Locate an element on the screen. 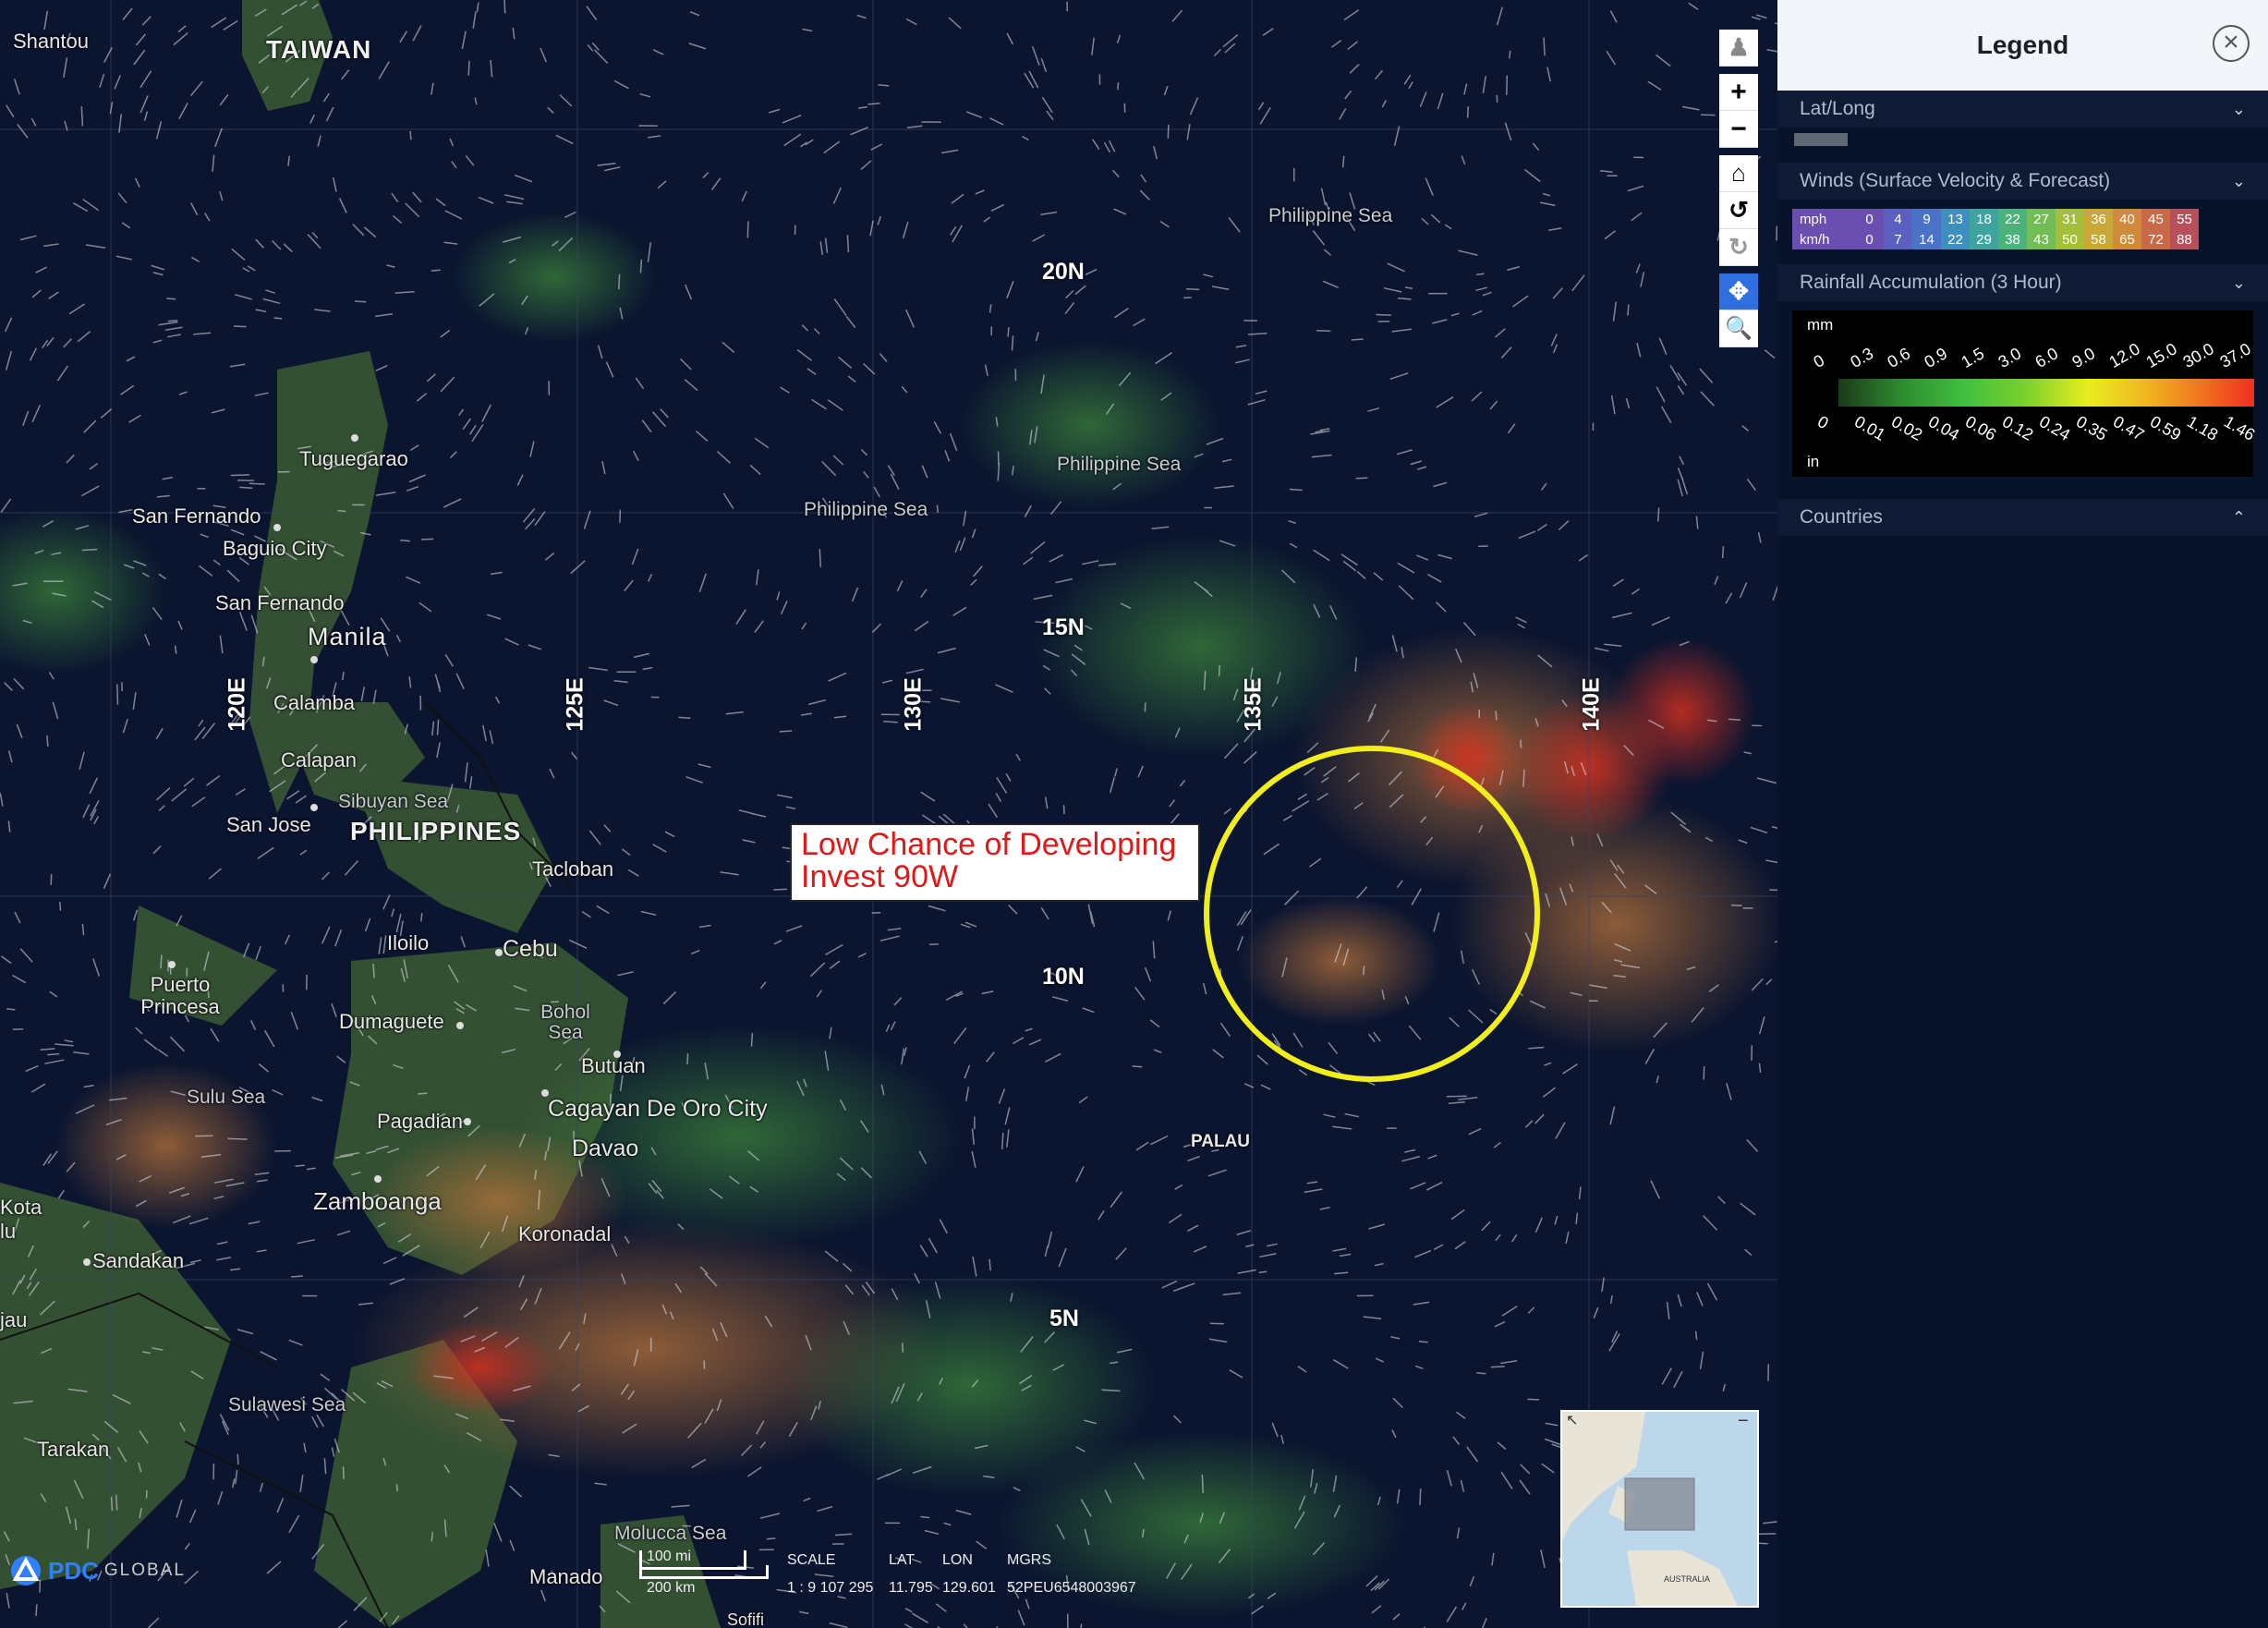 This screenshot has width=2268, height=1628. zoom-in-button: + is located at coordinates (1738, 92).